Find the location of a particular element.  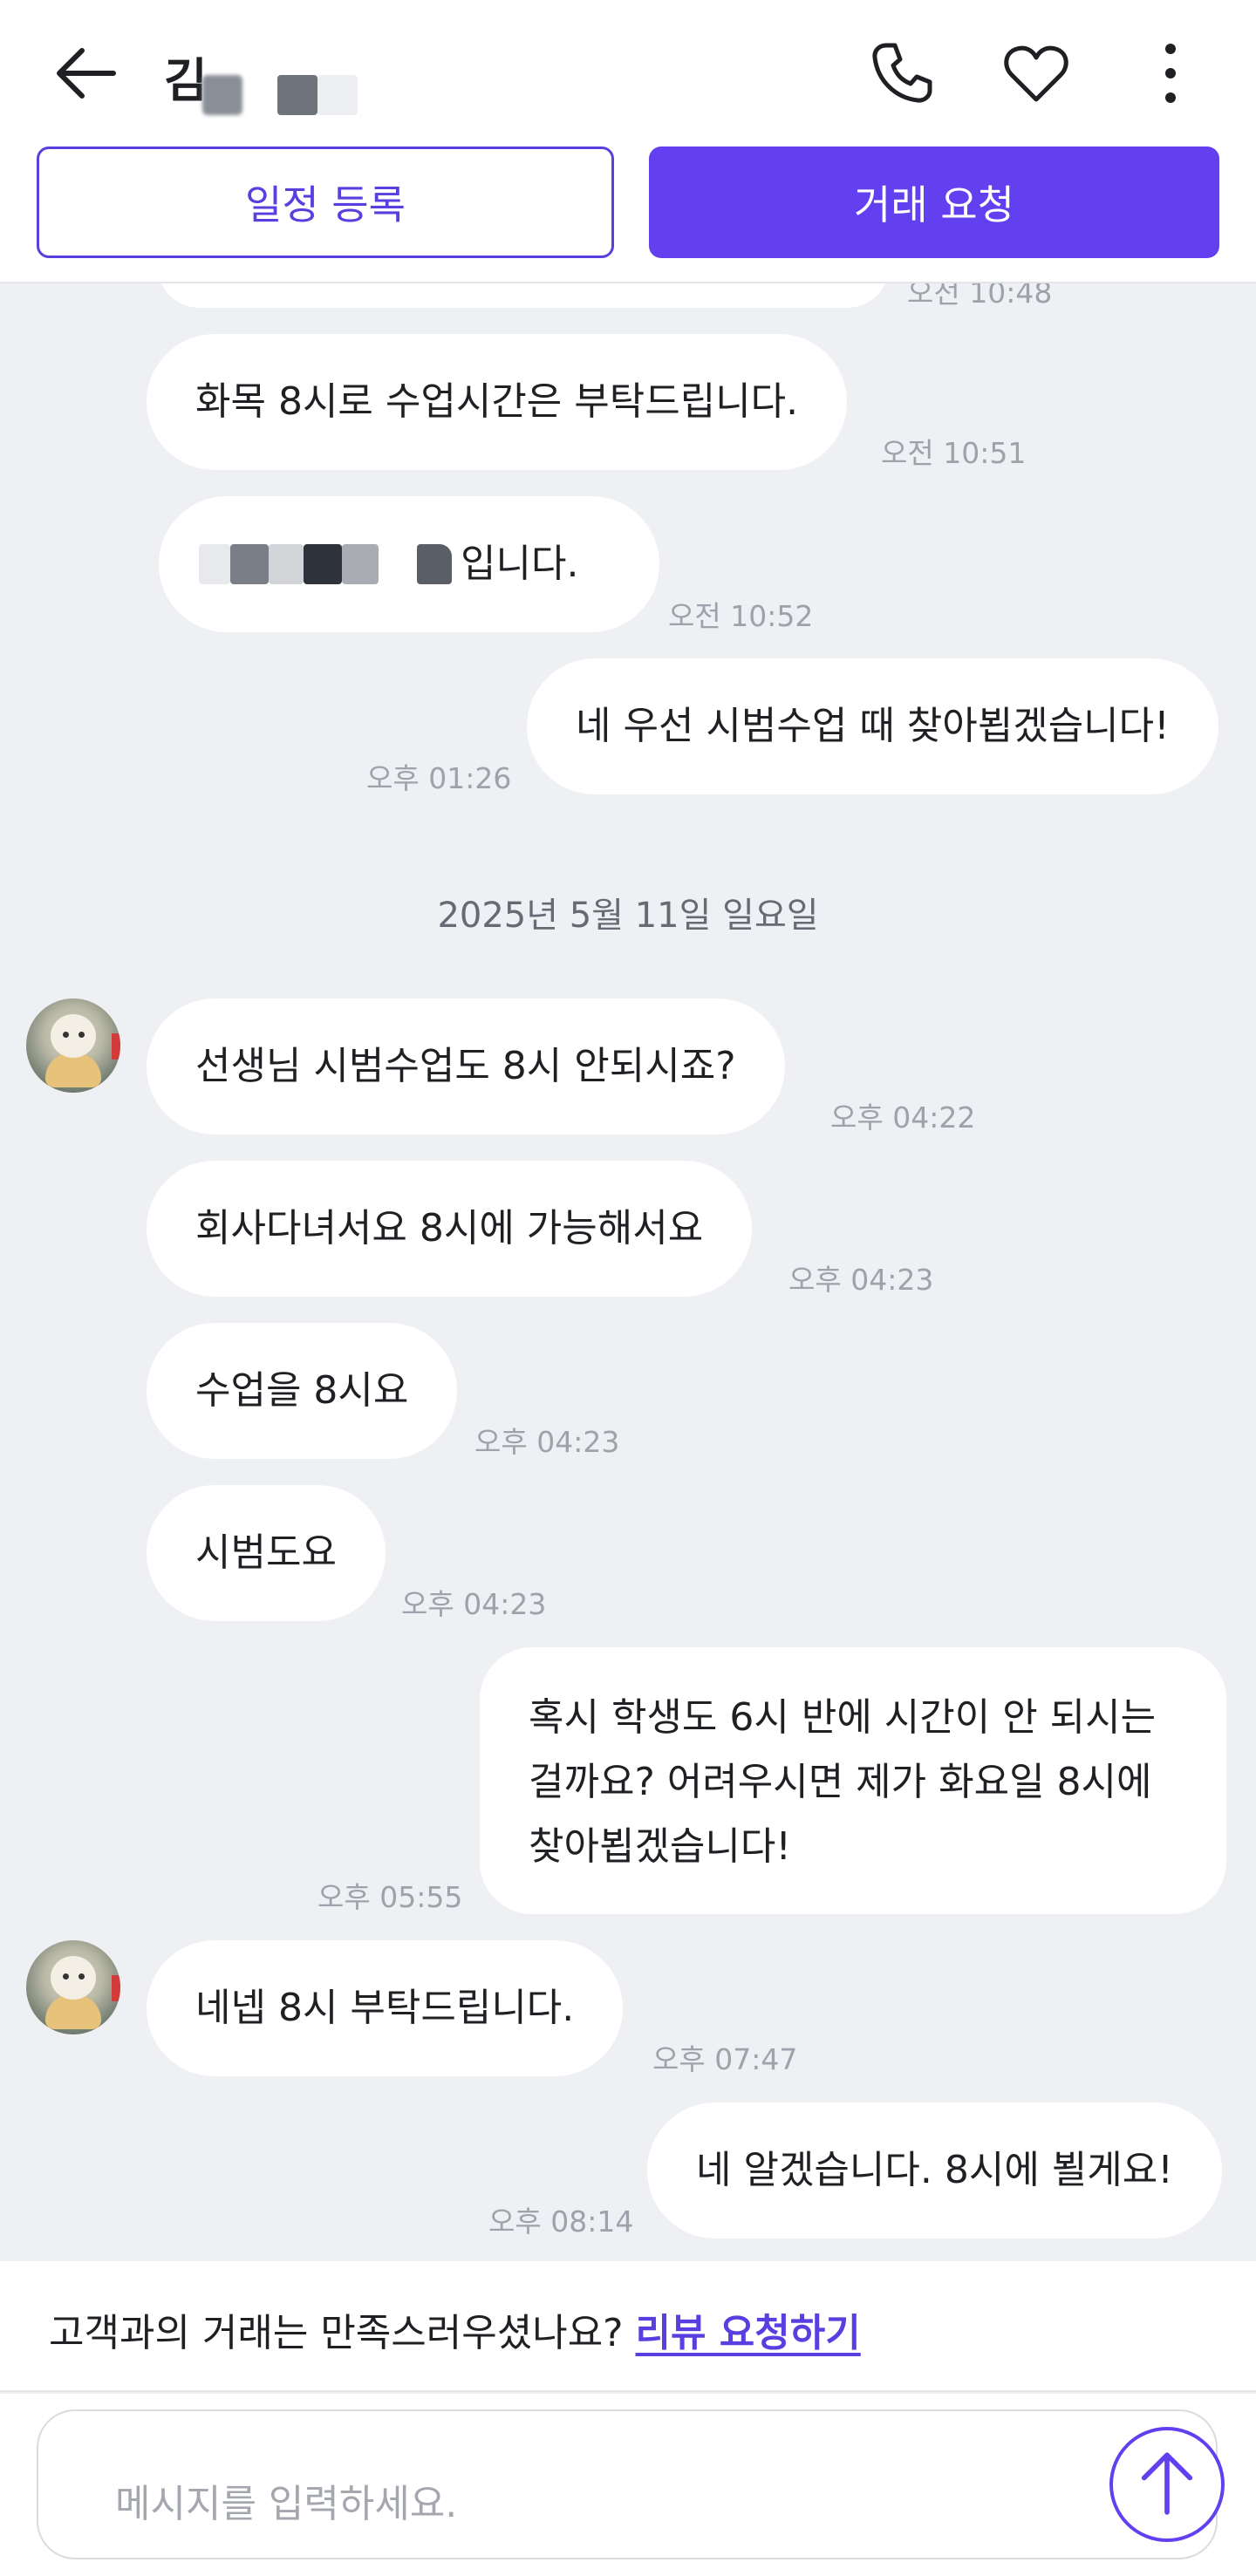

incoming-message: 선생님 시범수업도 8시 안되시죠? is located at coordinates (466, 1066).